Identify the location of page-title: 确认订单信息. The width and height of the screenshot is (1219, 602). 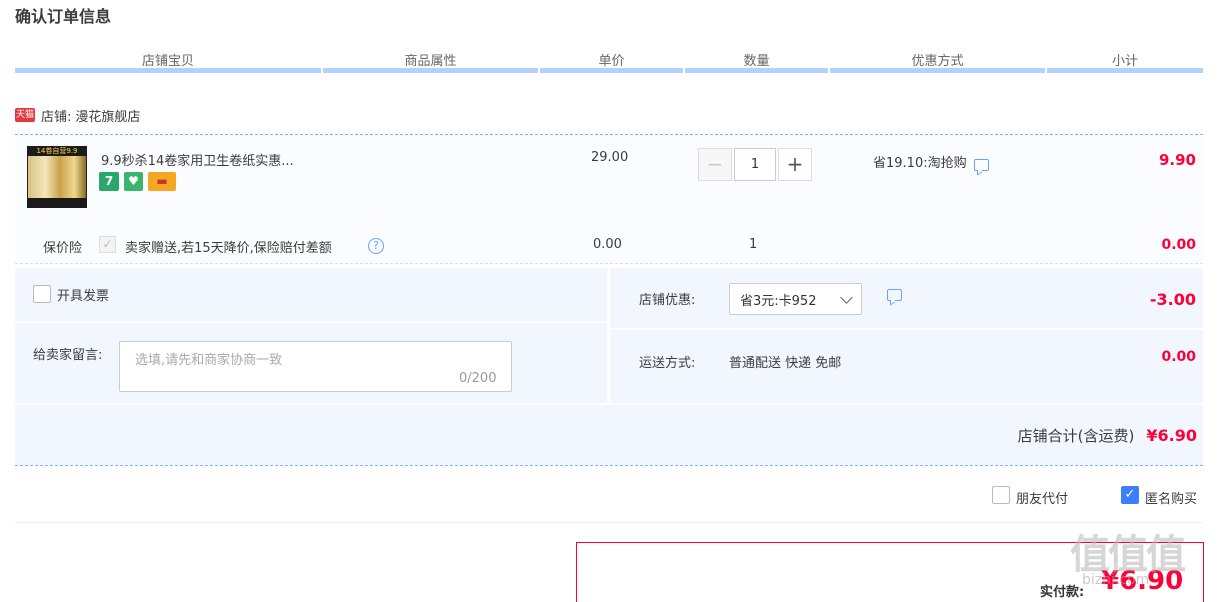
(63, 16).